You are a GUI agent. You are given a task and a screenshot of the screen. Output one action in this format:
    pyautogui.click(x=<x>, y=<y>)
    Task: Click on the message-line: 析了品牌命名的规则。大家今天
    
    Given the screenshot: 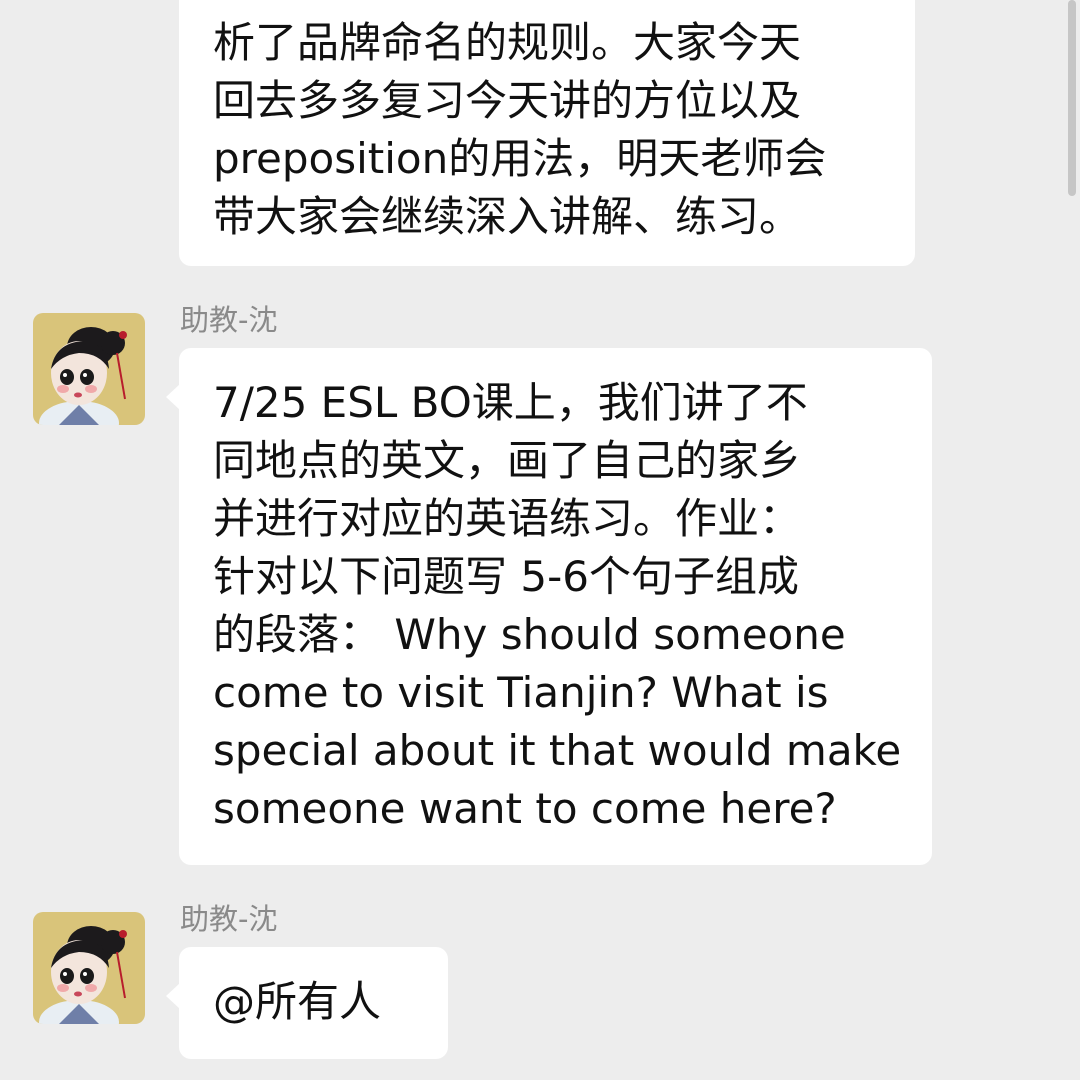 What is the action you would take?
    pyautogui.click(x=507, y=42)
    